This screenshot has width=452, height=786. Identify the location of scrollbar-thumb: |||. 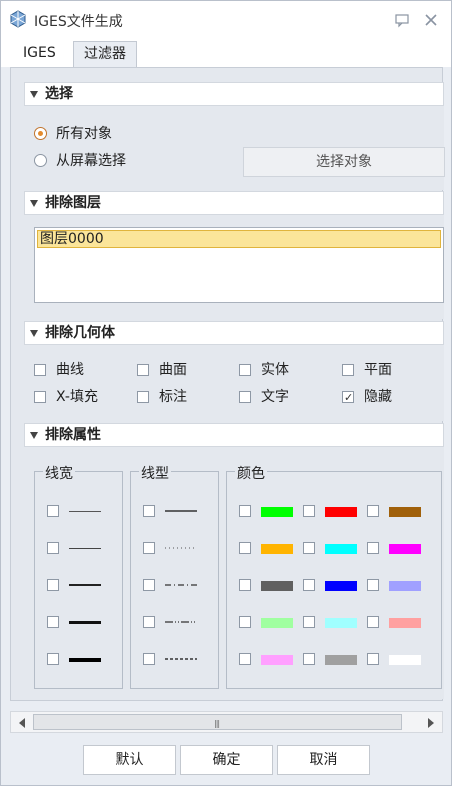
(217, 722).